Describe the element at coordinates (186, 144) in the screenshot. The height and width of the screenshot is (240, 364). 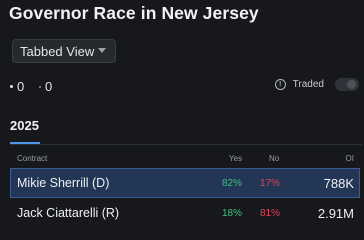
I see `tab-divider` at that location.